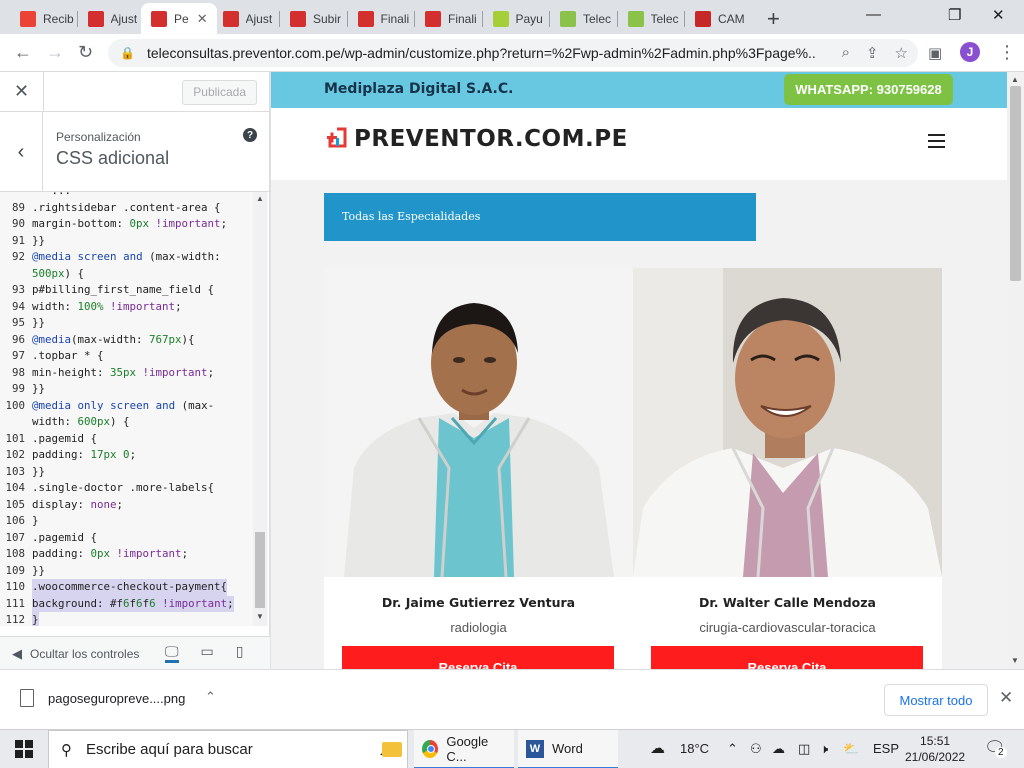  I want to click on forward-arrow-icon: →, so click(55, 52).